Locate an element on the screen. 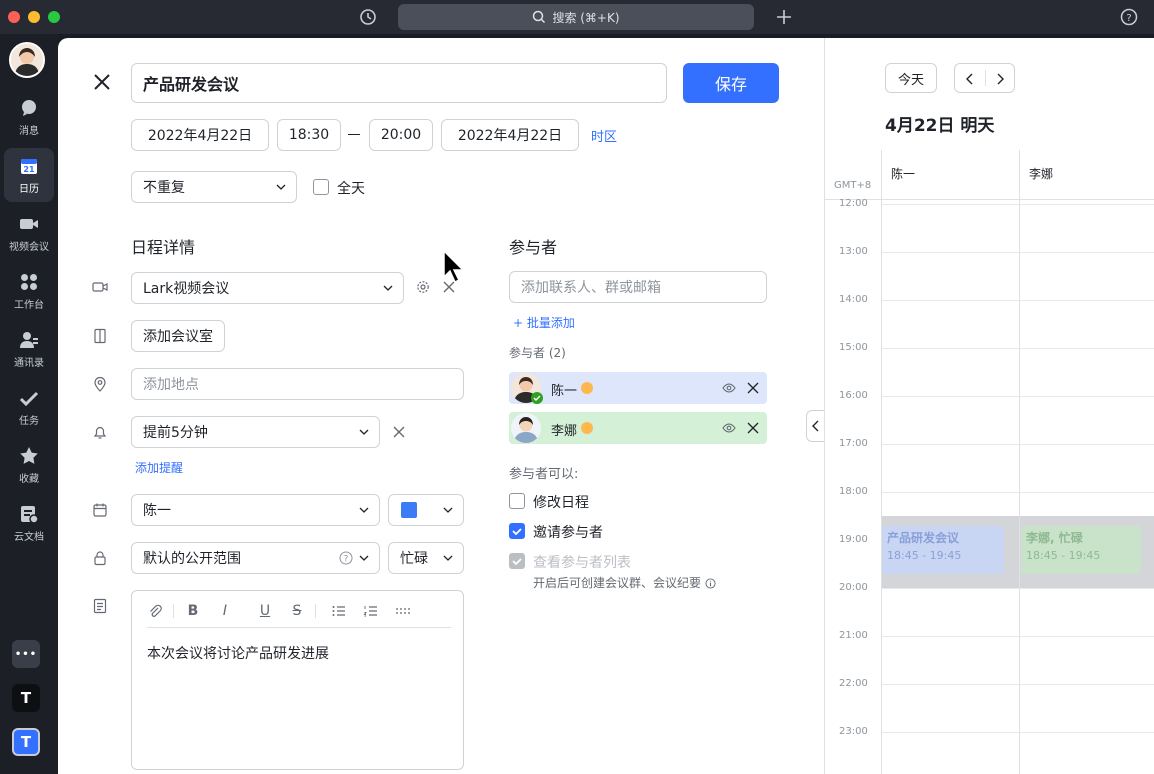 Image resolution: width=1154 pixels, height=774 pixels. description-text: 本次会议将讨论产品研发进展 is located at coordinates (238, 653).